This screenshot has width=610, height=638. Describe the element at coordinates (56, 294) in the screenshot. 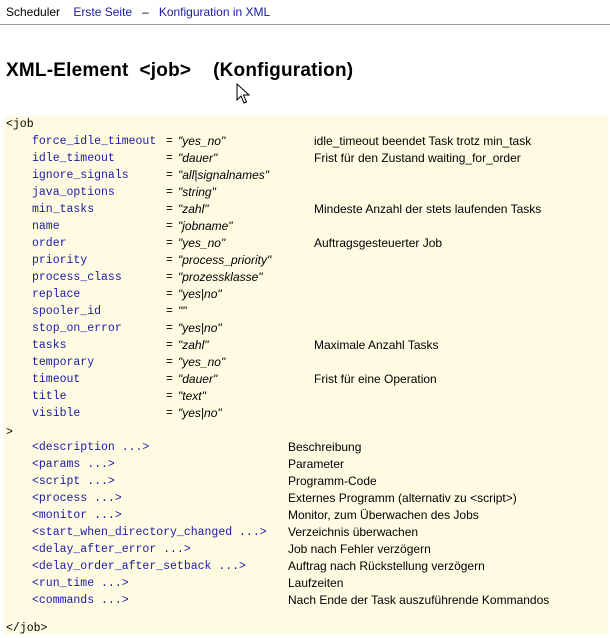

I see `attribute-name-link: replace` at that location.